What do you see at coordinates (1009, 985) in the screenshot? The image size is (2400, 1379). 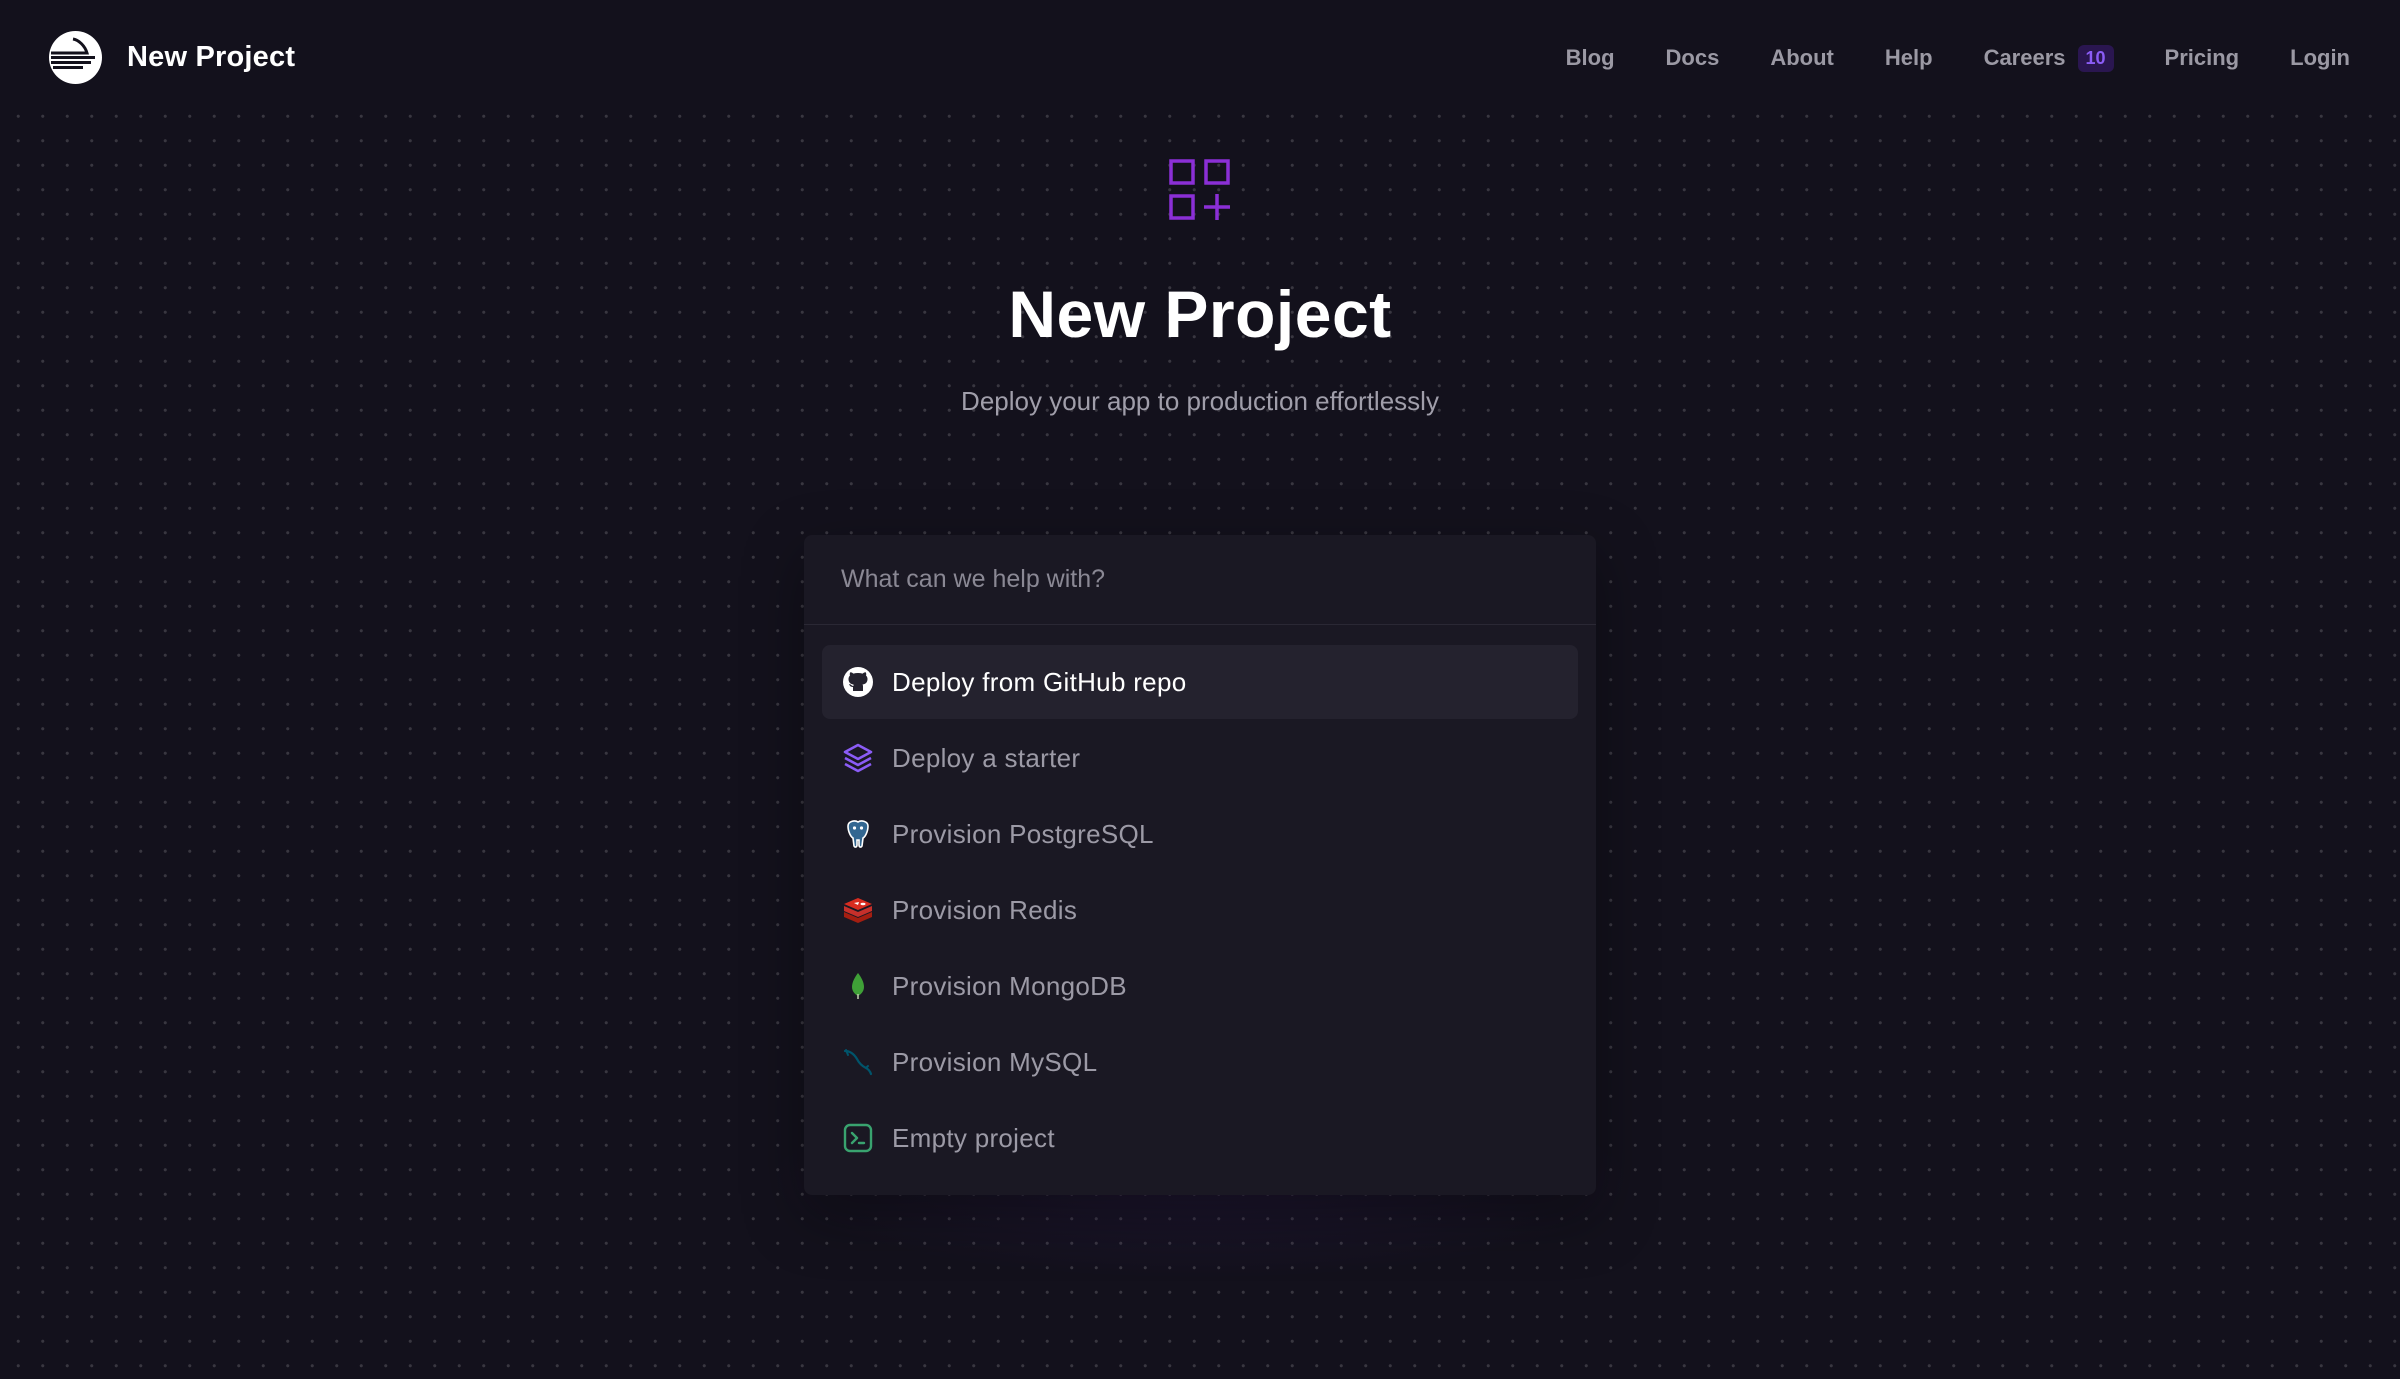 I see `option-label: Provision MongoDB` at bounding box center [1009, 985].